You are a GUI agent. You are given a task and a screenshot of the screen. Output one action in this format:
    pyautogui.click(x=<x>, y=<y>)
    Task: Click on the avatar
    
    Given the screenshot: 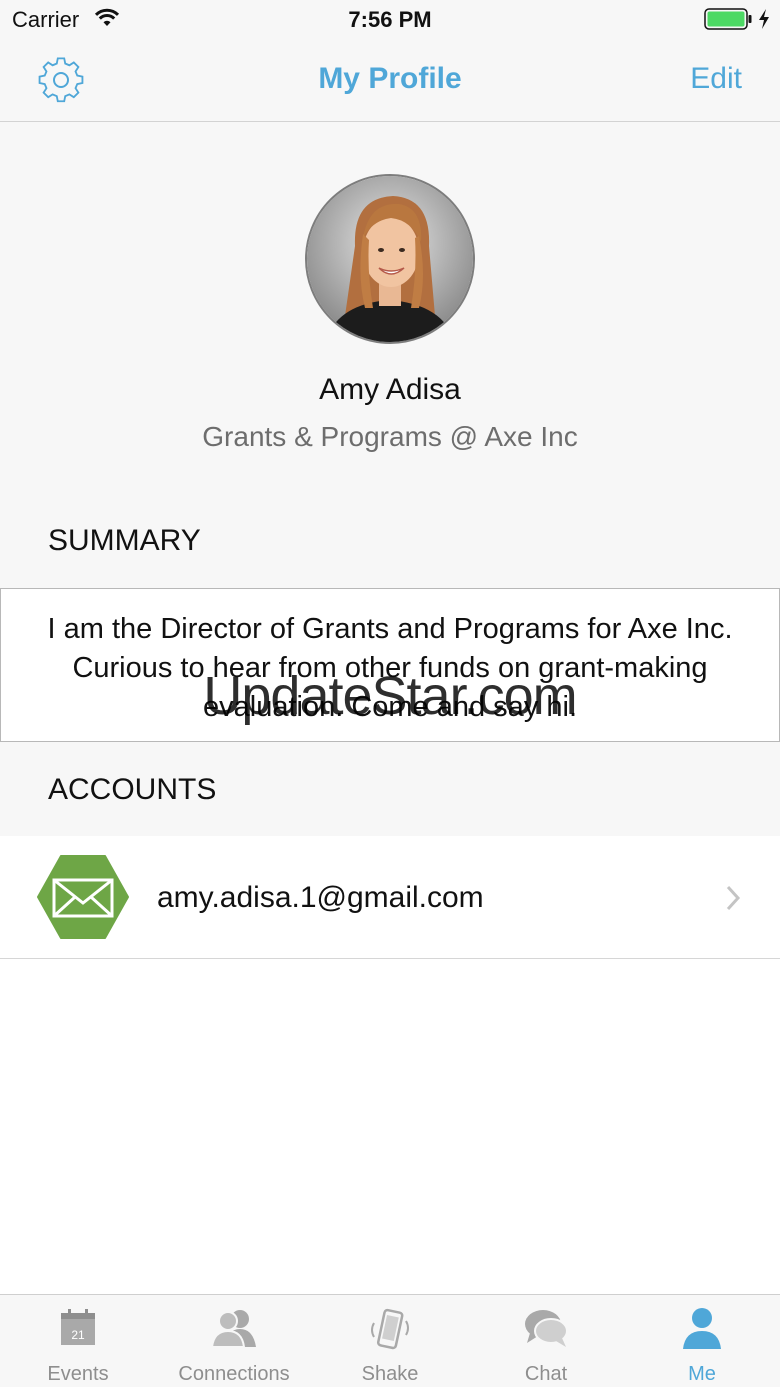 What is the action you would take?
    pyautogui.click(x=390, y=259)
    